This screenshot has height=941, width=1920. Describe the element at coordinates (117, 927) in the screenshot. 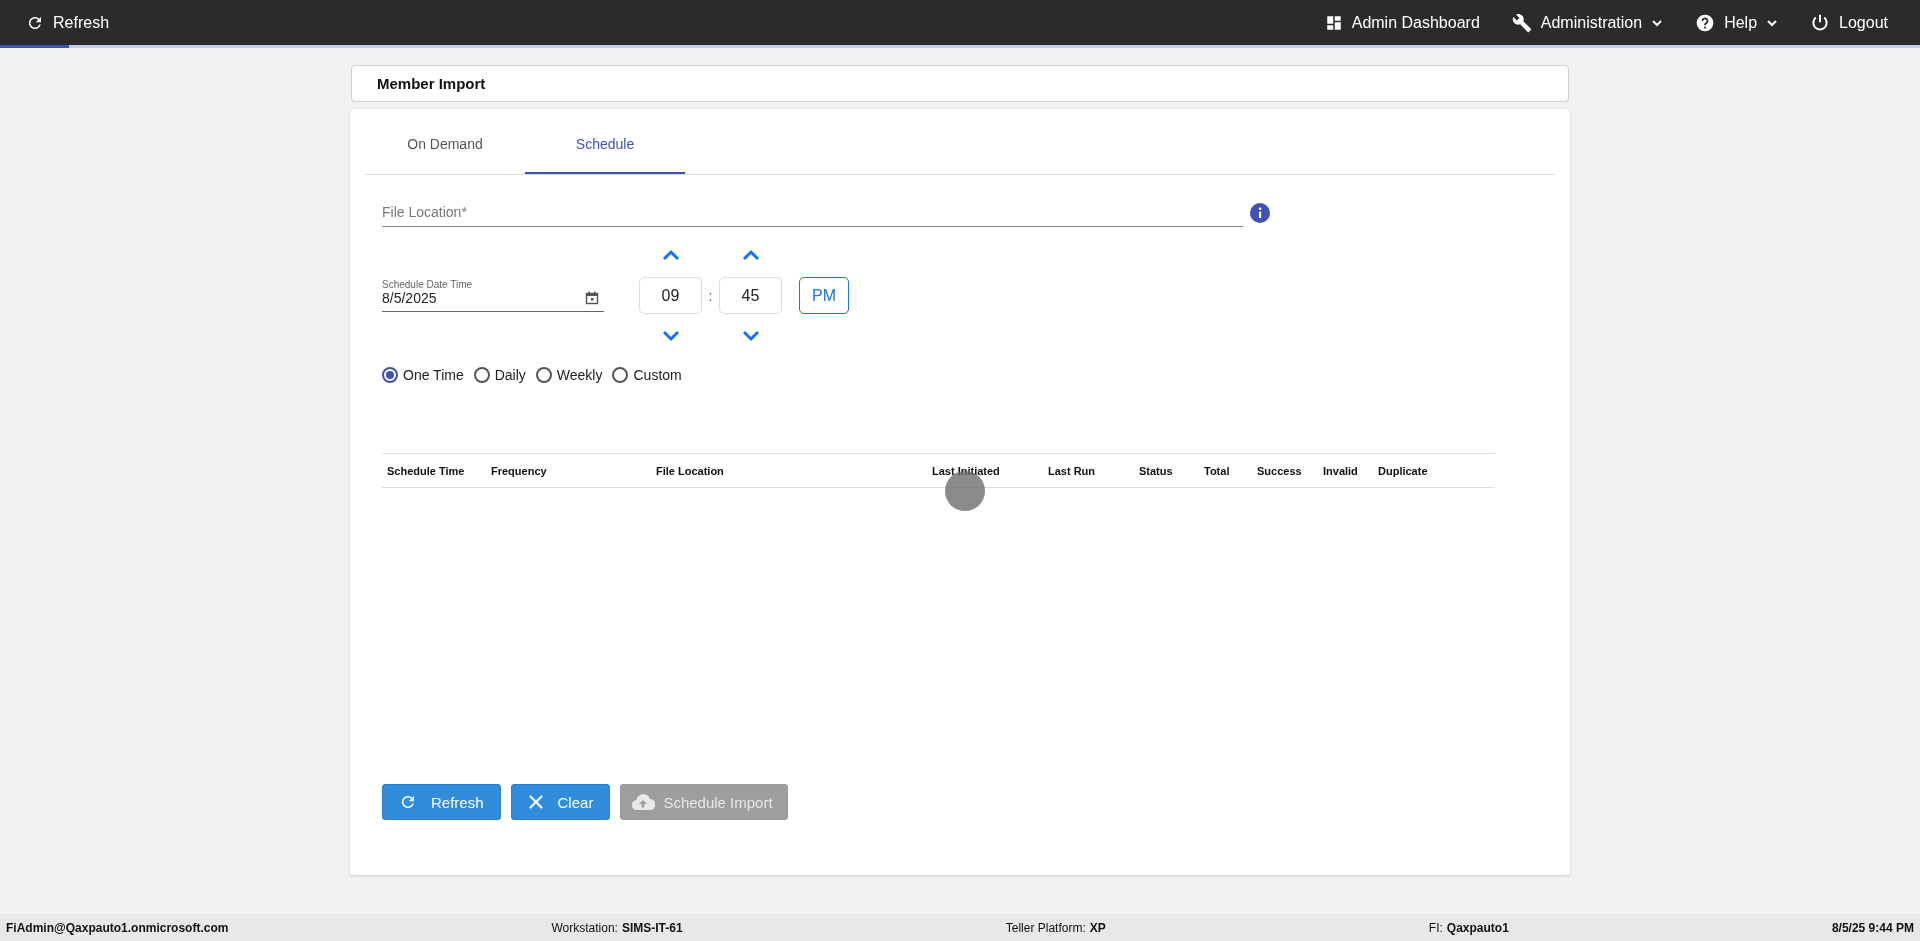

I see `status-item: FiAdmin@Qaxpauto1.onmicrosoft.com` at that location.